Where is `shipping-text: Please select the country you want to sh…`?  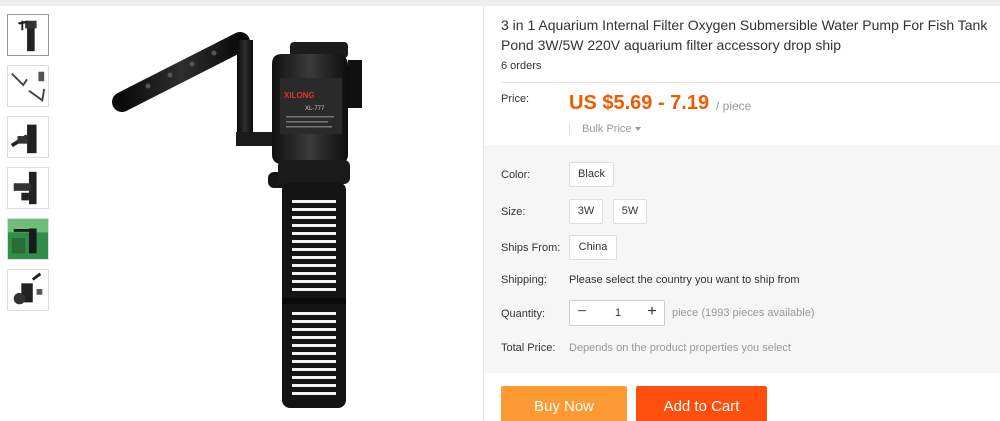
shipping-text: Please select the country you want to sh… is located at coordinates (684, 280).